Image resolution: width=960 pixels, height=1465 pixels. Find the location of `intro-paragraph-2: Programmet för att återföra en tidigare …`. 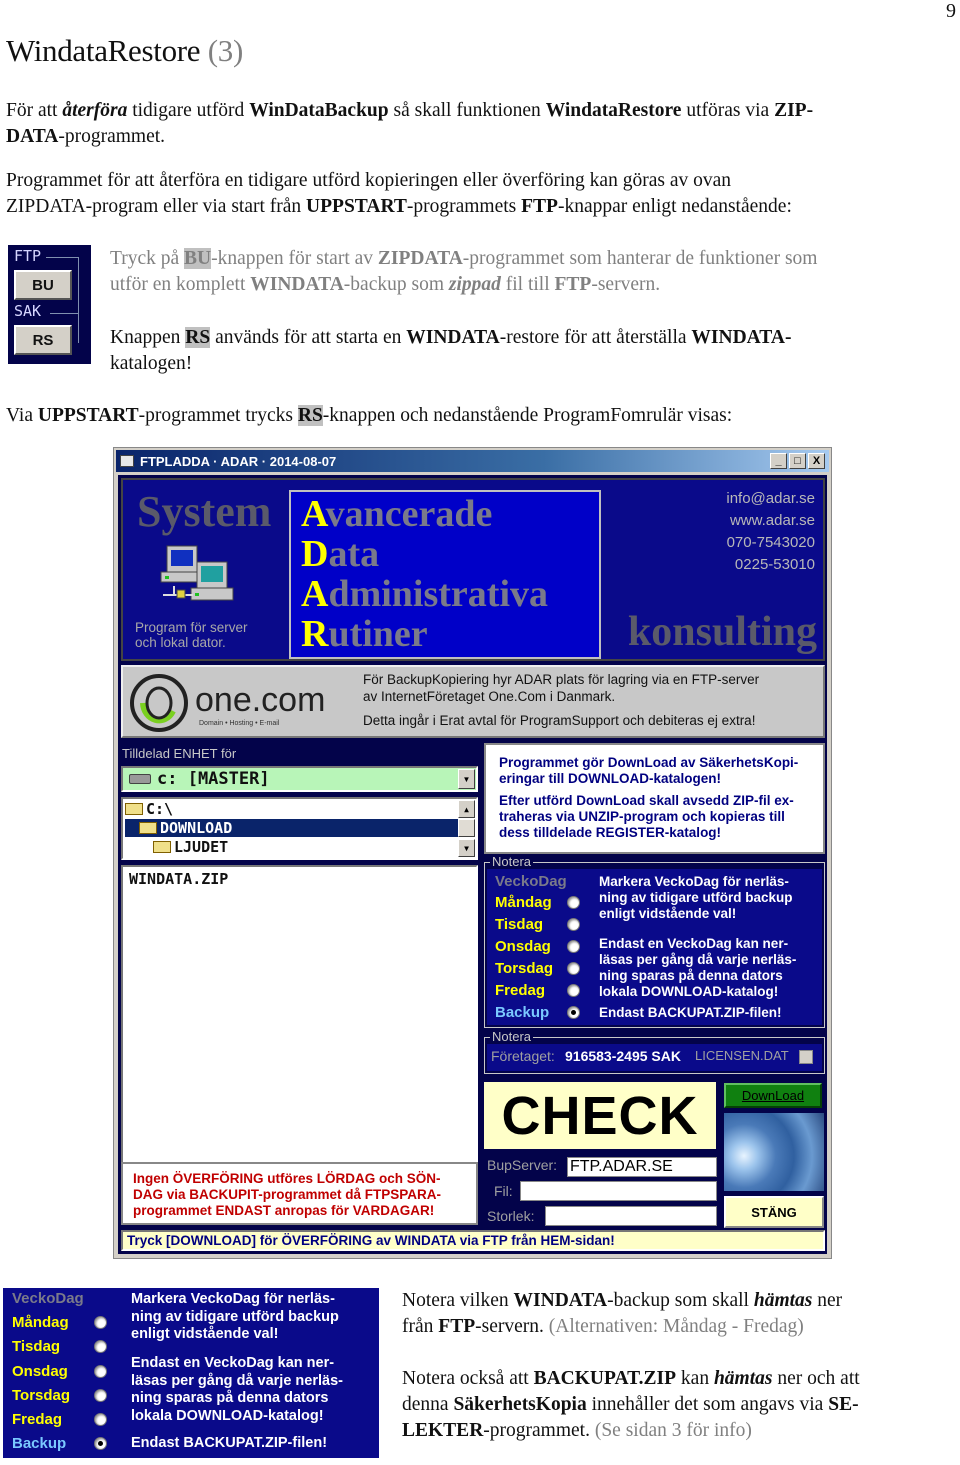

intro-paragraph-2: Programmet för att återföra en tidigare … is located at coordinates (399, 193).